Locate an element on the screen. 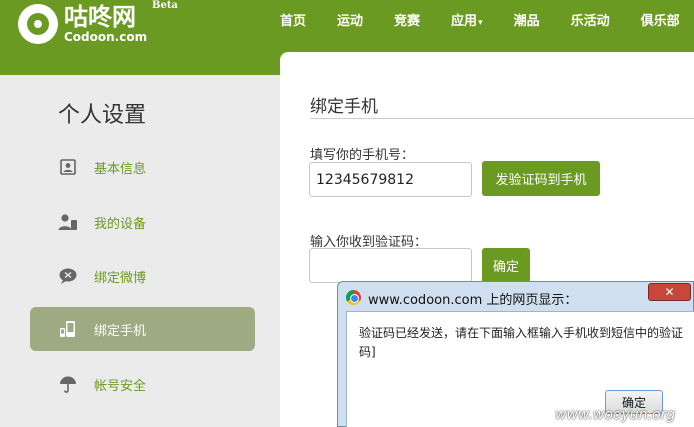 Image resolution: width=694 pixels, height=427 pixels. nav-item-events: 乐活动 is located at coordinates (590, 19).